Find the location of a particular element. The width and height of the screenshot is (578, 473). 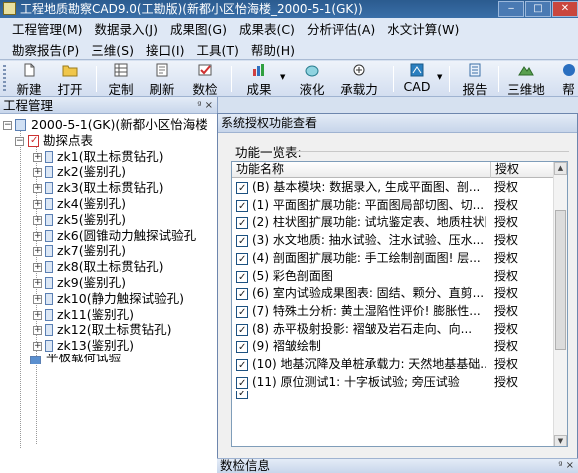

menu-report: 勘察报告(P) is located at coordinates (45, 49).